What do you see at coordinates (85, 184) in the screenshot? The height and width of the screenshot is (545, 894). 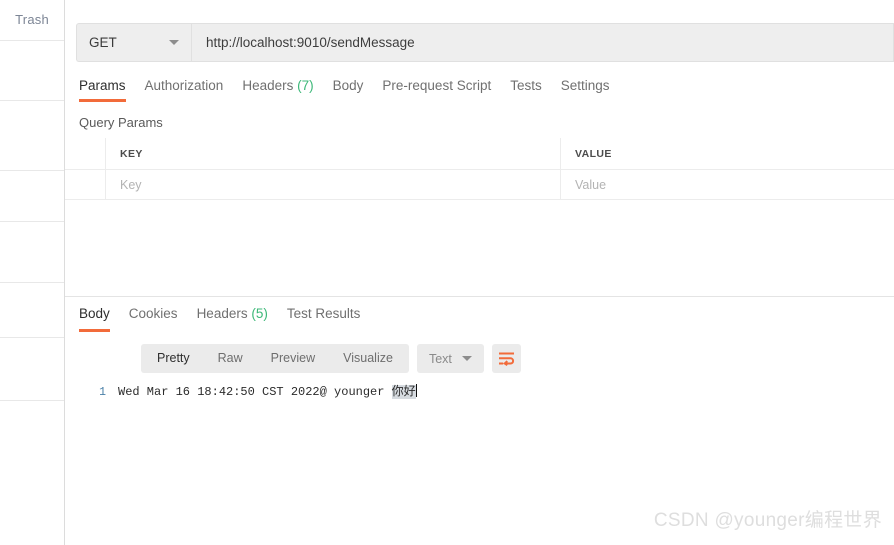 I see `row-checkbox-cell` at bounding box center [85, 184].